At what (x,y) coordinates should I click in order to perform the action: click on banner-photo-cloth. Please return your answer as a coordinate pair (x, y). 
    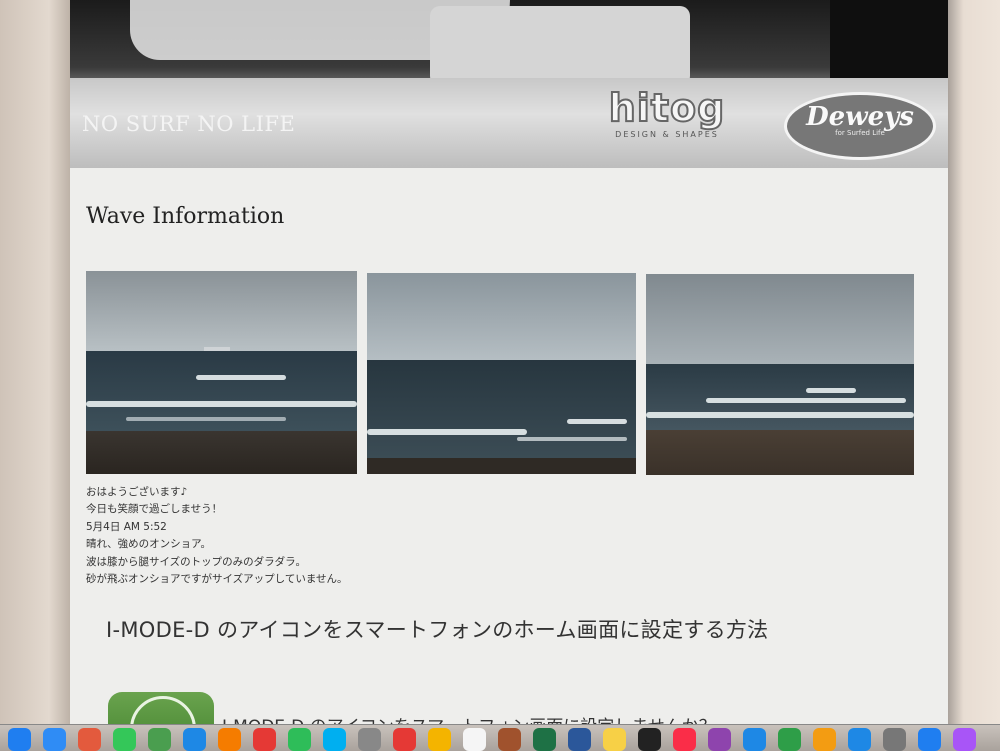
    Looking at the image, I should click on (560, 46).